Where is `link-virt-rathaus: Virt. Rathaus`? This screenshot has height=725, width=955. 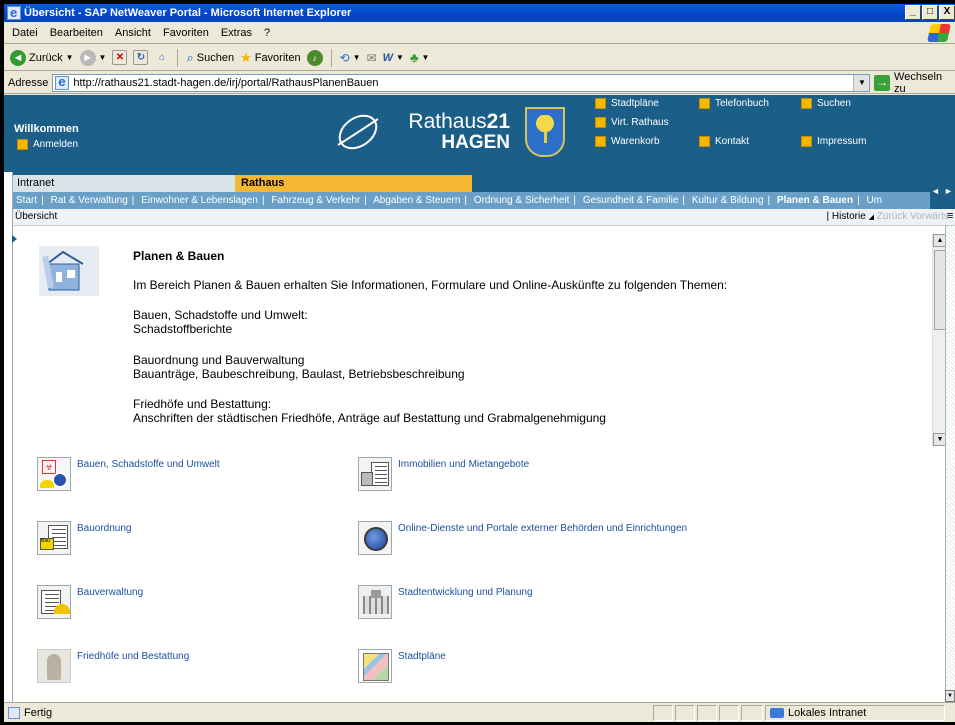
link-virt-rathaus: Virt. Rathaus is located at coordinates (632, 122).